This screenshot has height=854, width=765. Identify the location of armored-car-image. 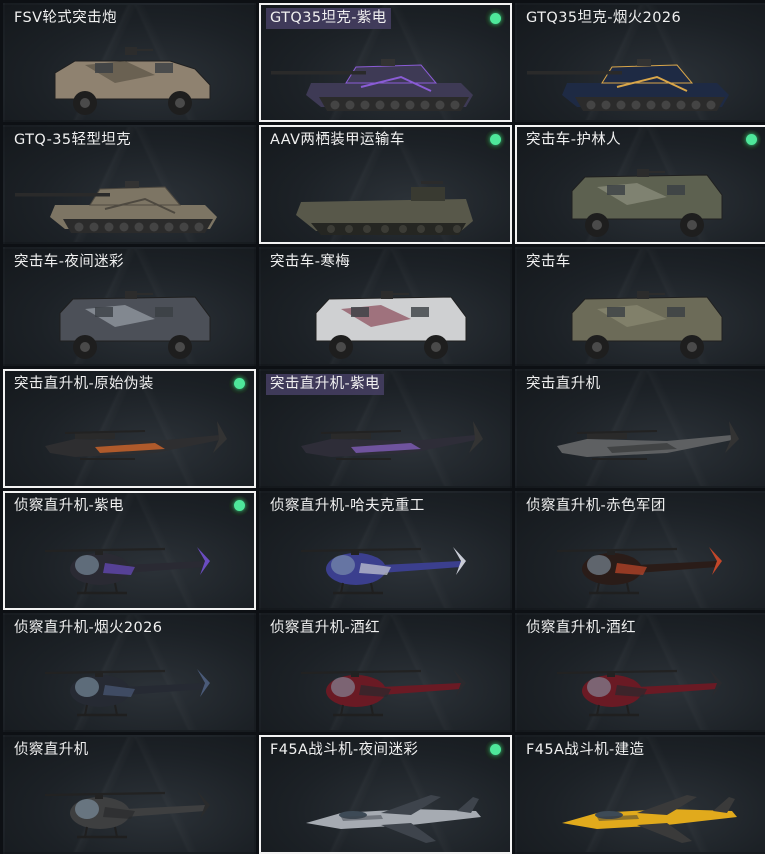
(132, 81).